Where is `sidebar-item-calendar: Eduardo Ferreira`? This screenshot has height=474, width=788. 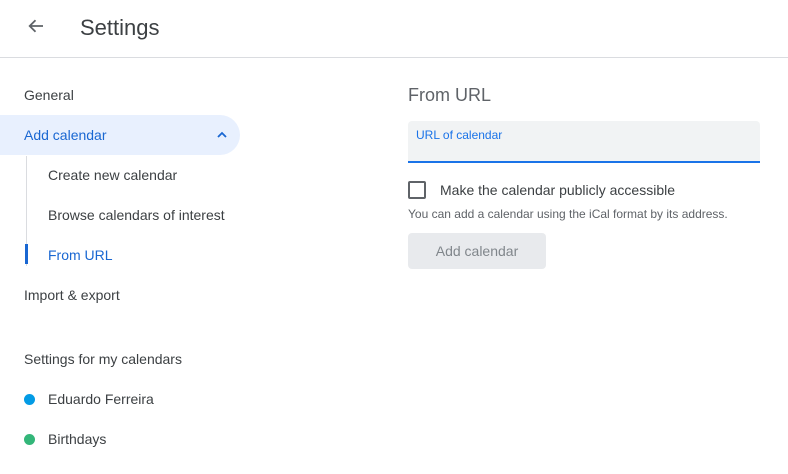 sidebar-item-calendar: Eduardo Ferreira is located at coordinates (89, 399).